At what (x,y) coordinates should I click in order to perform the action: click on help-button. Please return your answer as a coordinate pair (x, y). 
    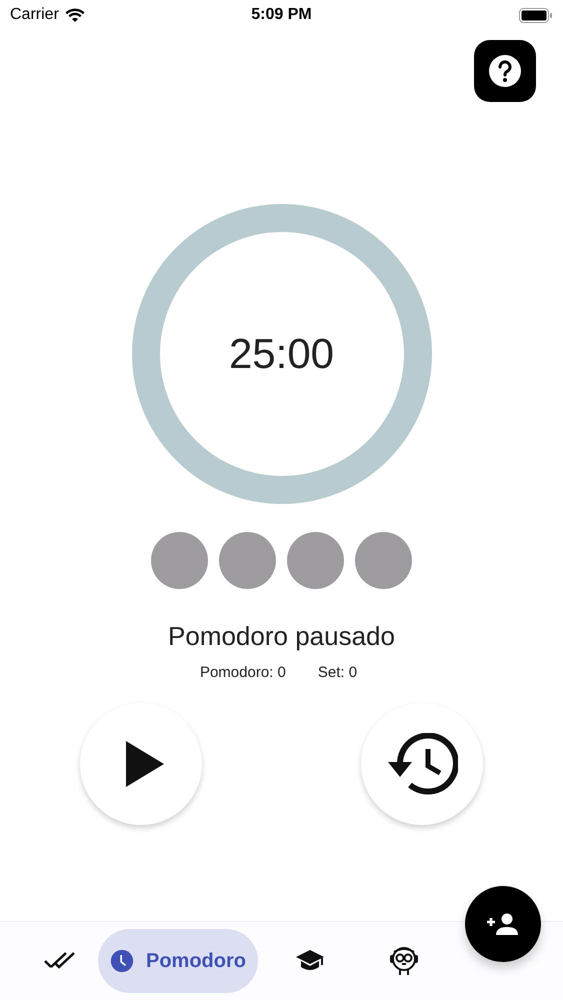
    Looking at the image, I should click on (505, 71).